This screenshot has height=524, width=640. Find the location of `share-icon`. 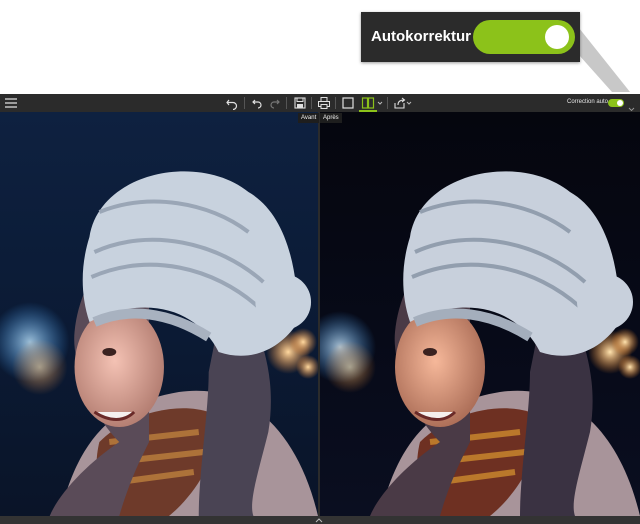

share-icon is located at coordinates (400, 103).